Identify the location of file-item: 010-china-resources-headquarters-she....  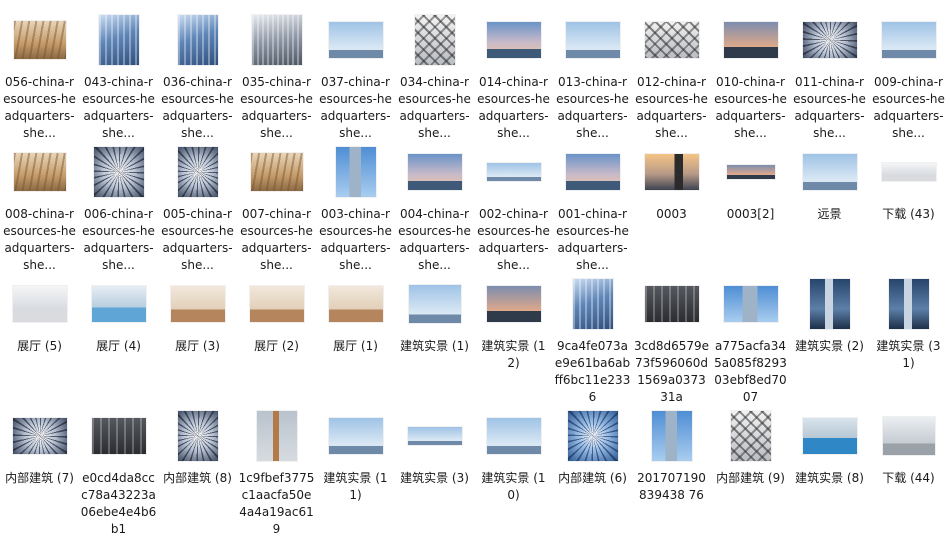
(750, 74).